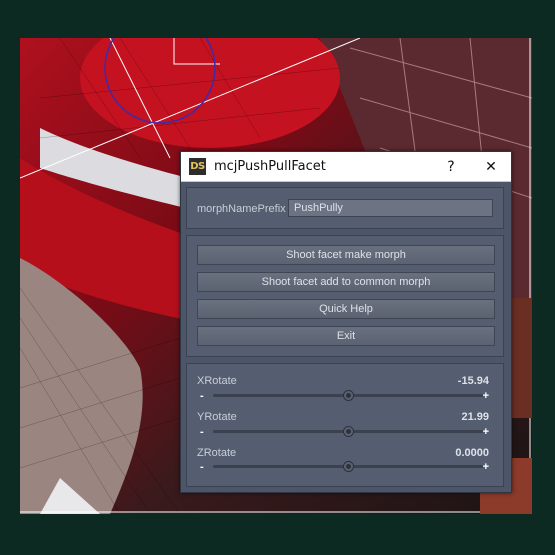  Describe the element at coordinates (348, 395) in the screenshot. I see `xrotate-slider-handle` at that location.